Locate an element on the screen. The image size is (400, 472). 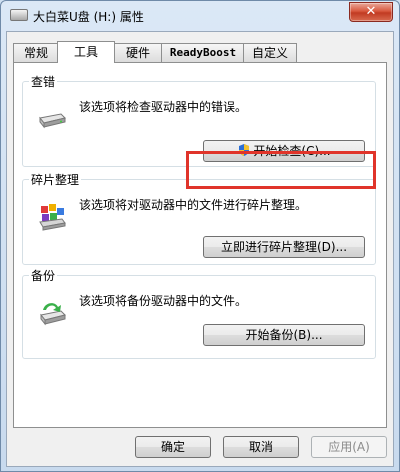
backup-icon is located at coordinates (53, 314).